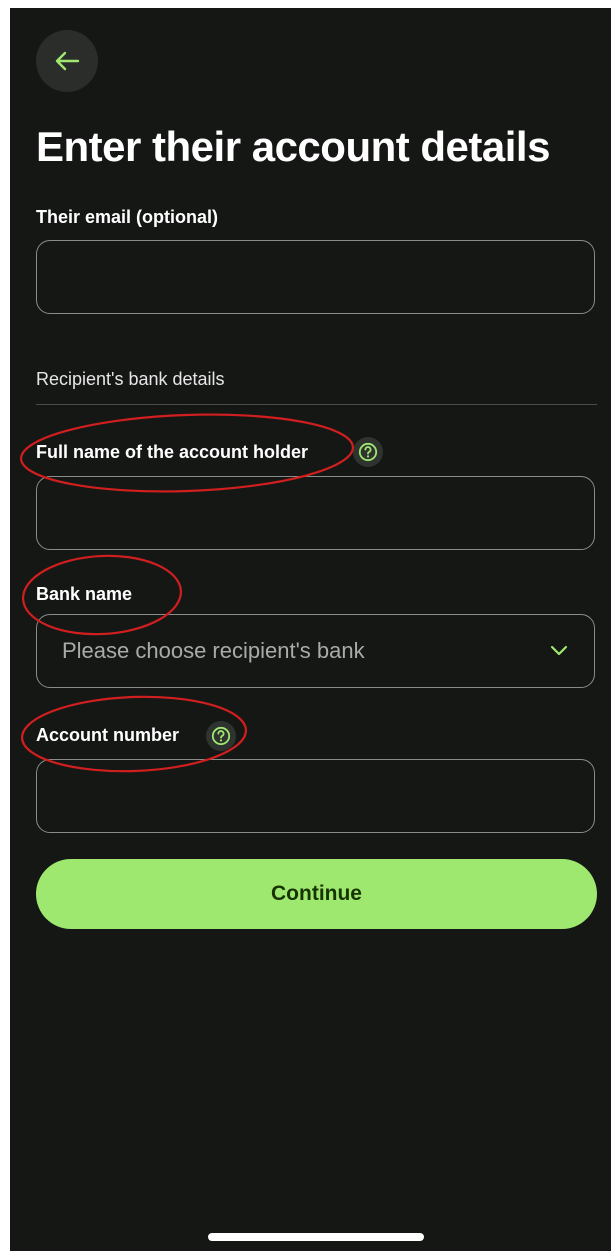 The width and height of the screenshot is (611, 1251). What do you see at coordinates (315, 796) in the screenshot?
I see `account-number-field` at bounding box center [315, 796].